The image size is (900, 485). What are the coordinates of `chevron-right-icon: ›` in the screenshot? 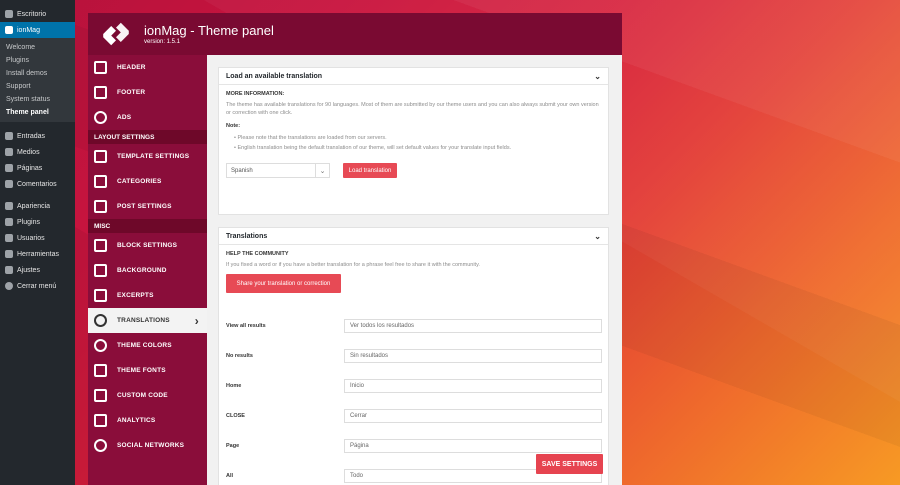 It's located at (196, 320).